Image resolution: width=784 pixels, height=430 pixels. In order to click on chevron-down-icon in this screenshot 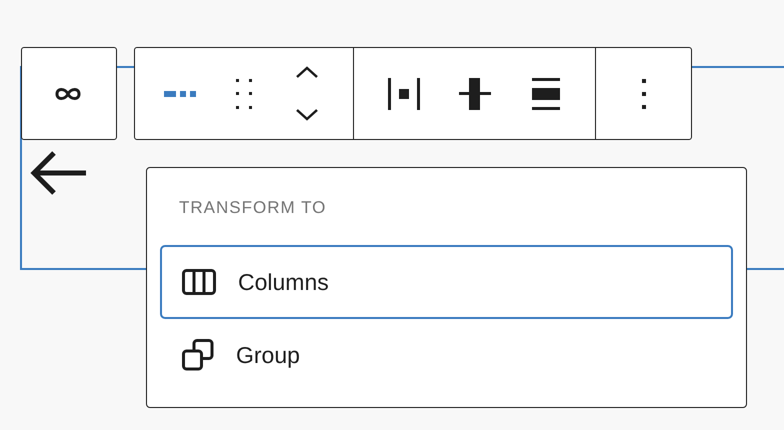, I will do `click(307, 114)`.